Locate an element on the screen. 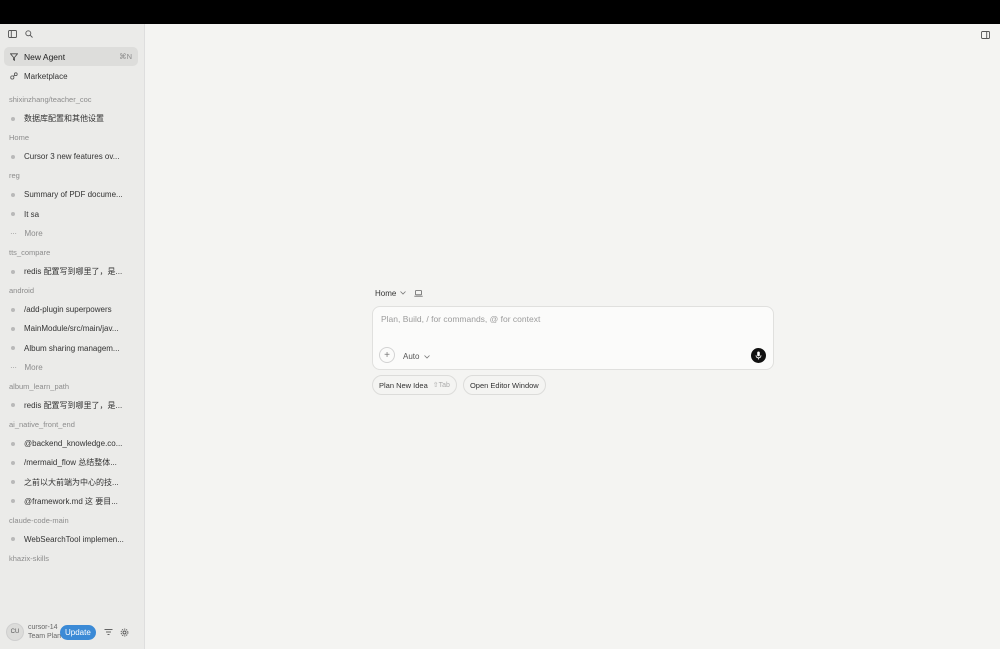 This screenshot has height=649, width=1000. user-plan: Team Plan is located at coordinates (45, 636).